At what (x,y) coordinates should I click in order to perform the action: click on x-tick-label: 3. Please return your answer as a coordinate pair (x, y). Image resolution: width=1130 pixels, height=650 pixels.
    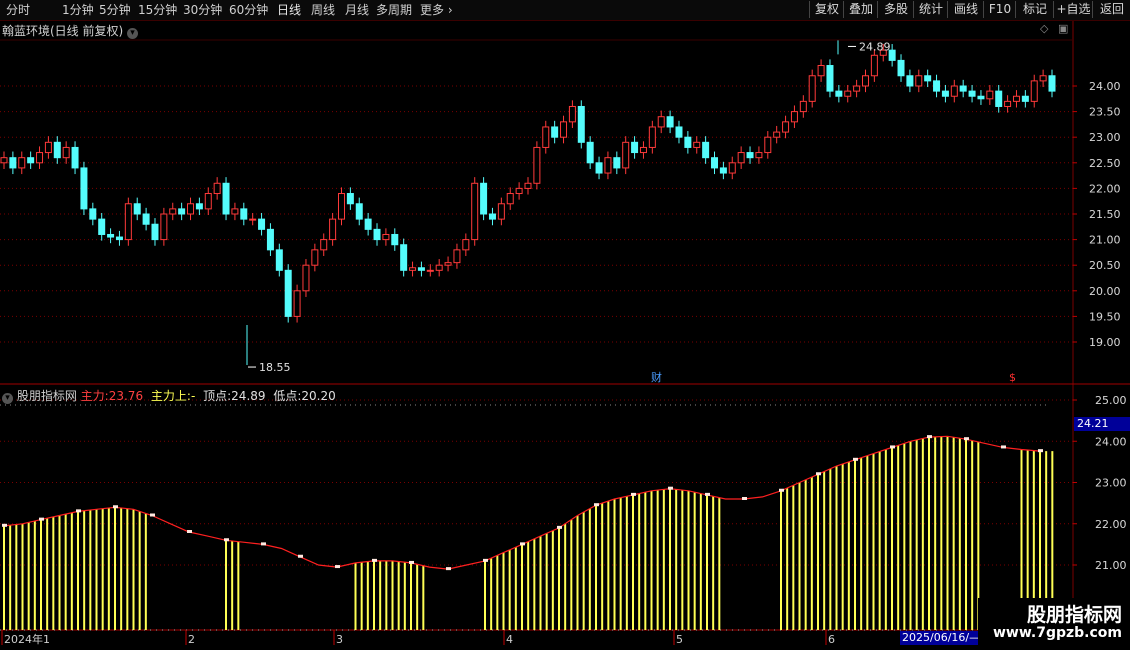
    Looking at the image, I should click on (339, 639).